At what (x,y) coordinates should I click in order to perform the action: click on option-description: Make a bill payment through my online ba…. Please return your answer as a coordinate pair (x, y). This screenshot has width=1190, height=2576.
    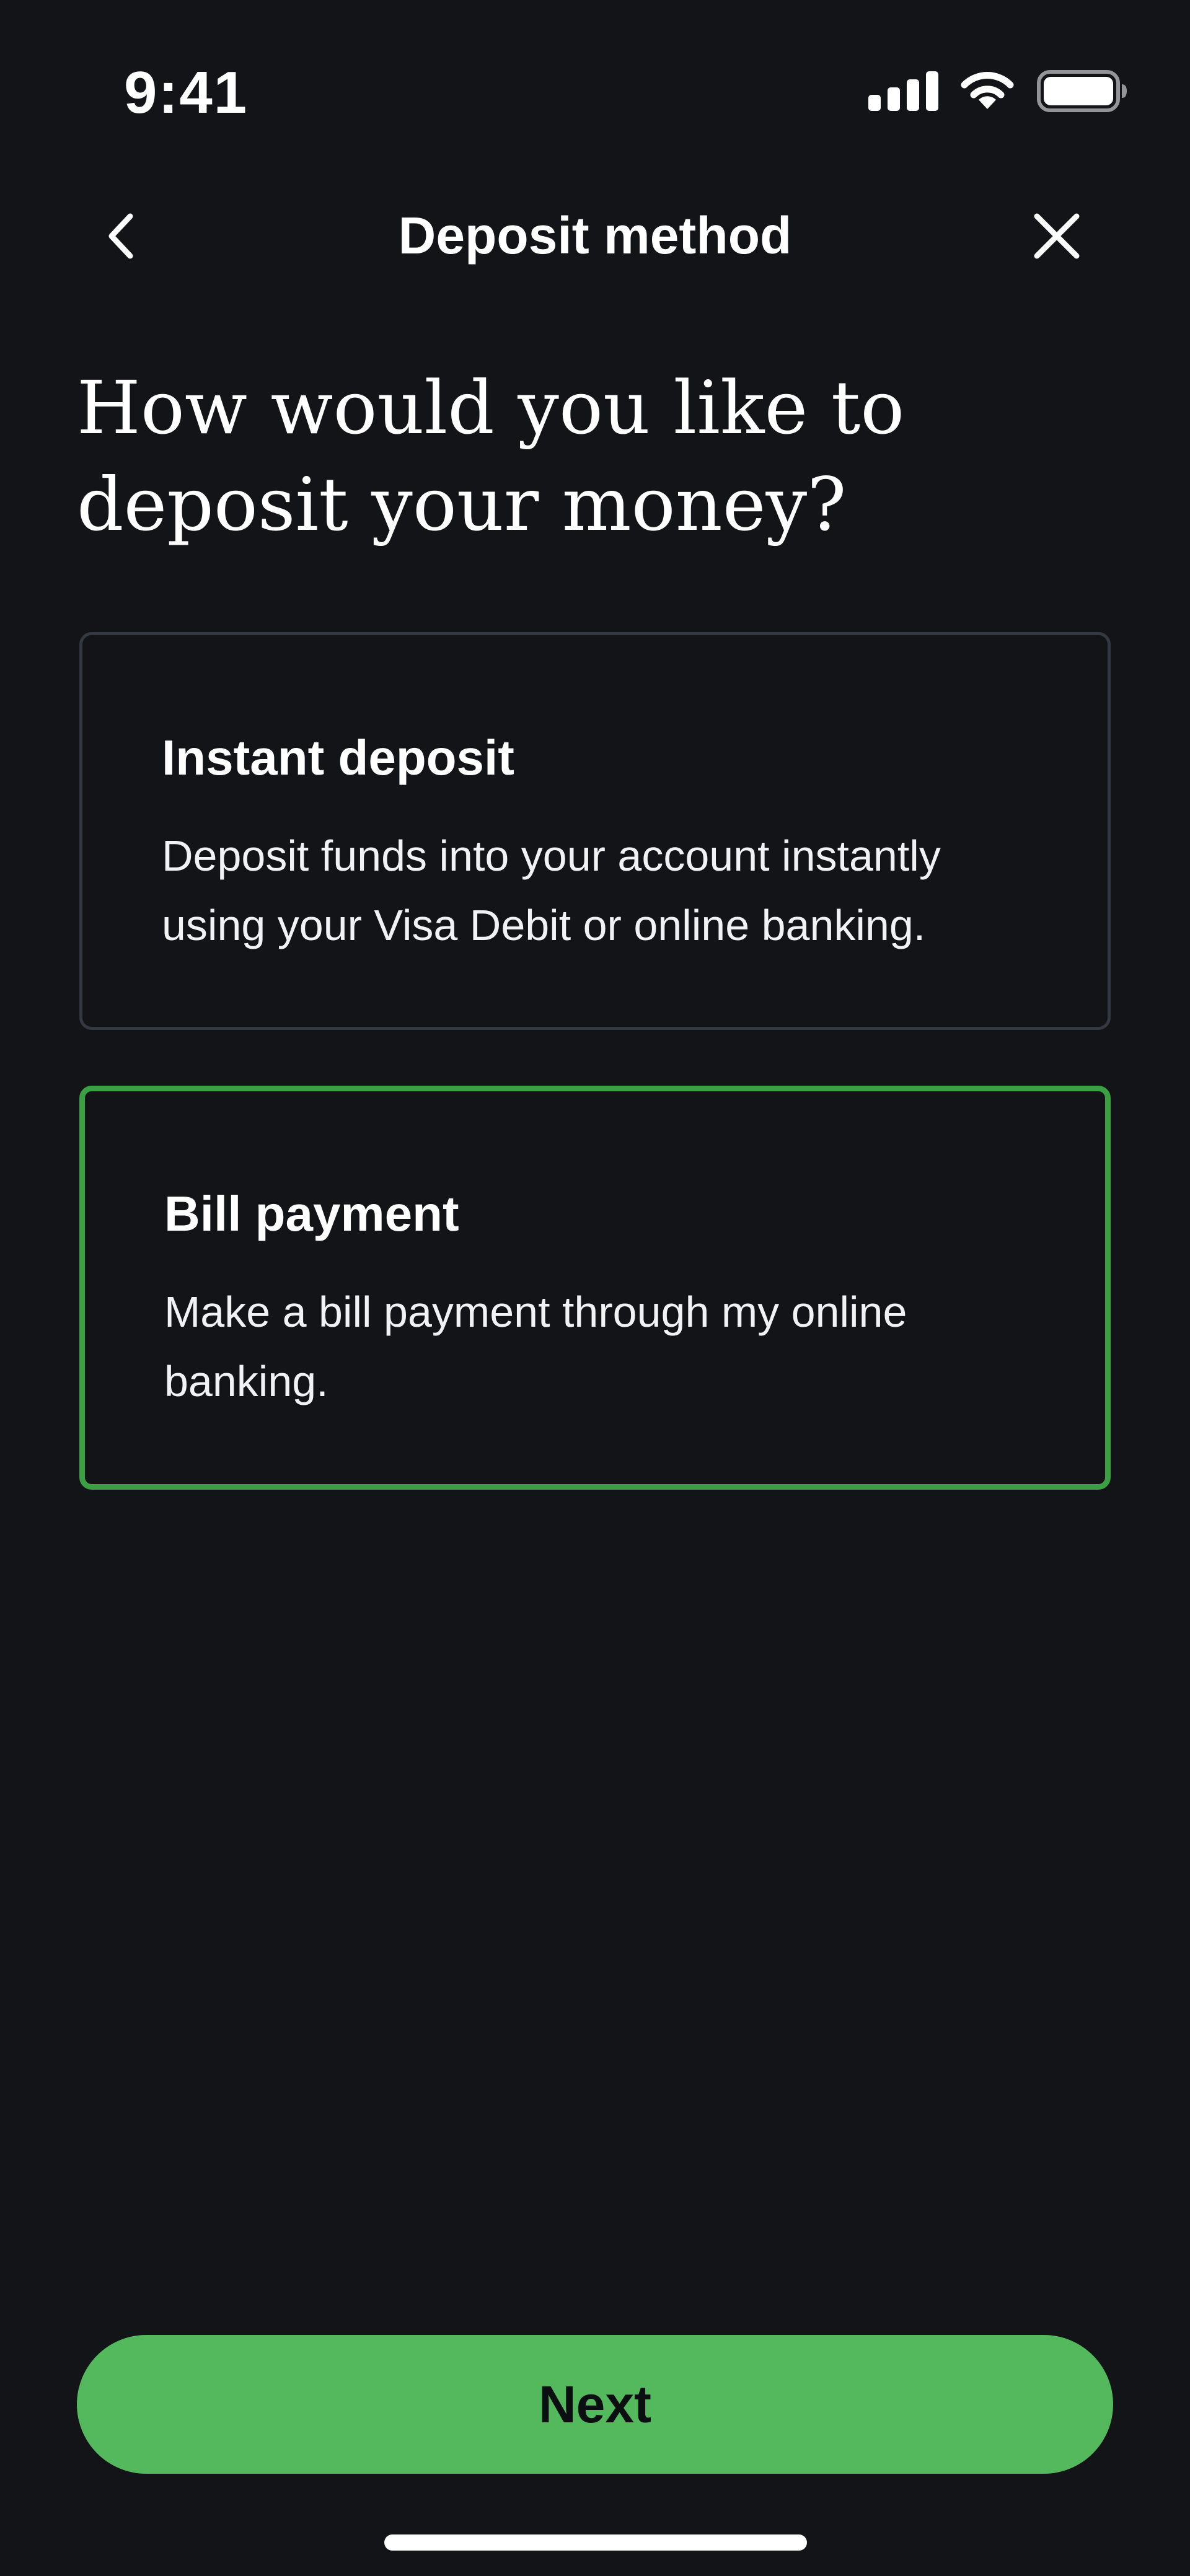
    Looking at the image, I should click on (535, 1347).